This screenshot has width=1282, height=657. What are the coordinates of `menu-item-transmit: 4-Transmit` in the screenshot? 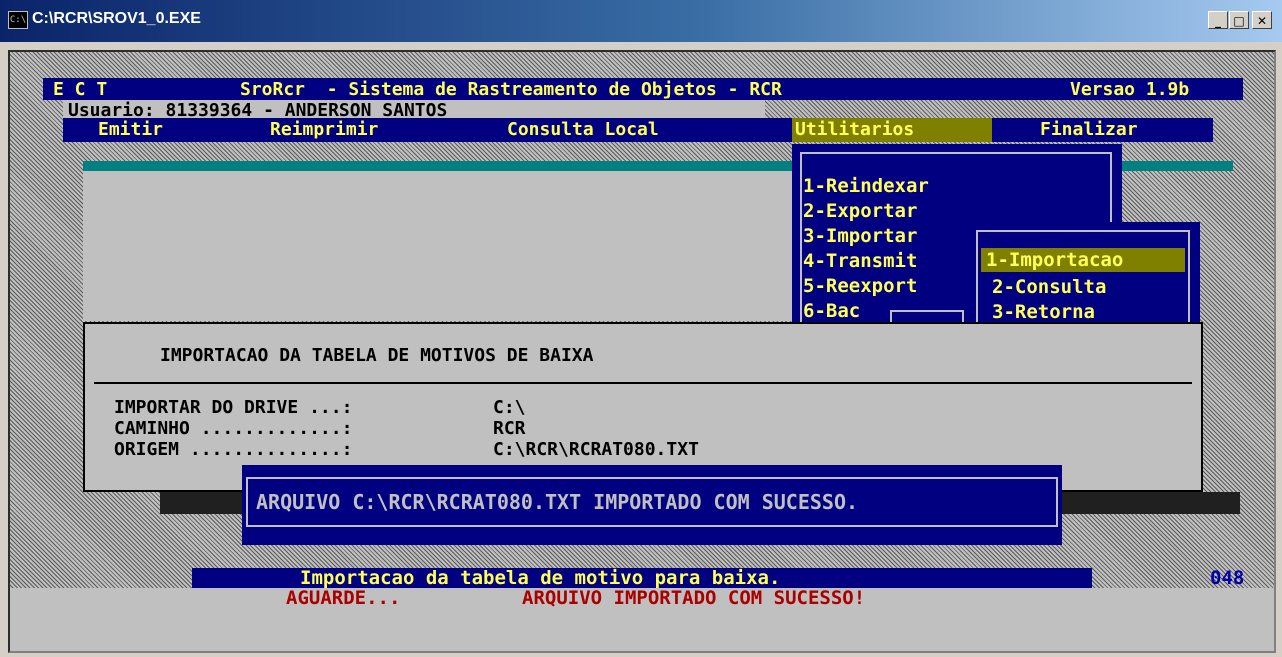 It's located at (860, 261).